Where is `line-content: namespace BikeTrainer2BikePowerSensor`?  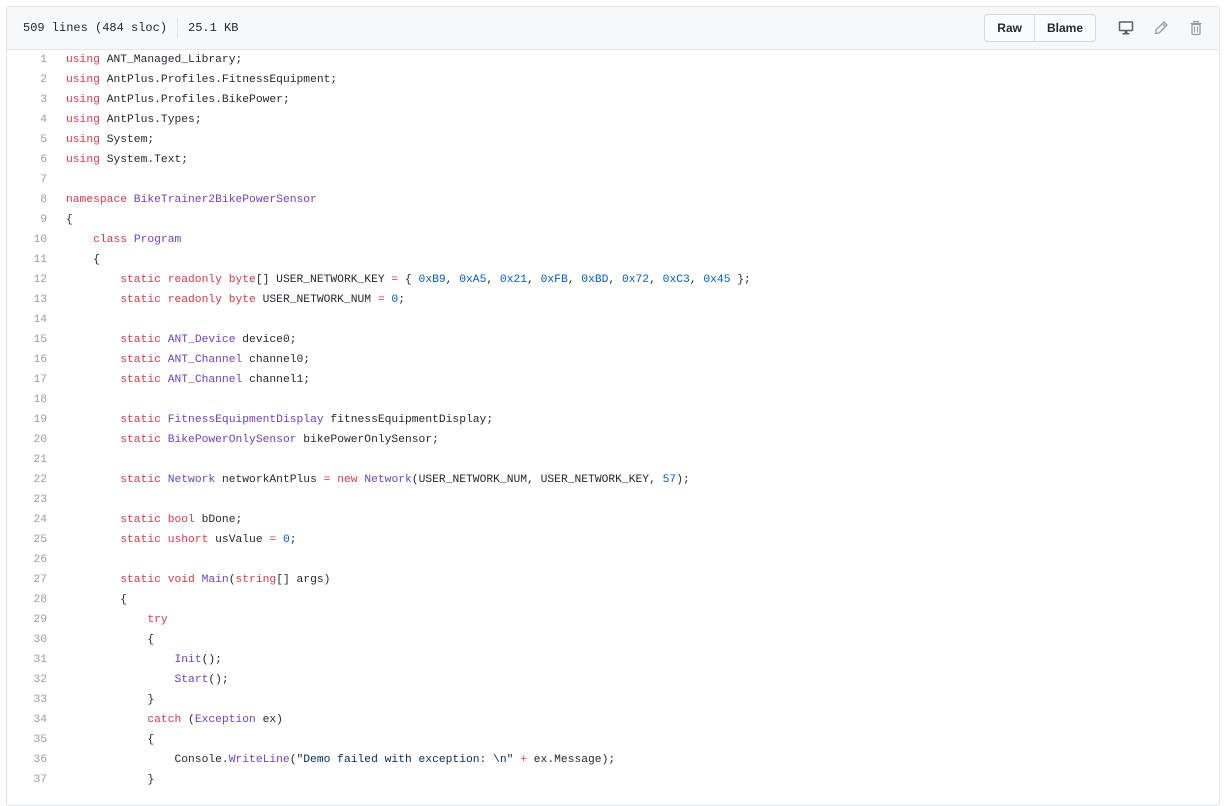
line-content: namespace BikeTrainer2BikePowerSensor is located at coordinates (182, 200).